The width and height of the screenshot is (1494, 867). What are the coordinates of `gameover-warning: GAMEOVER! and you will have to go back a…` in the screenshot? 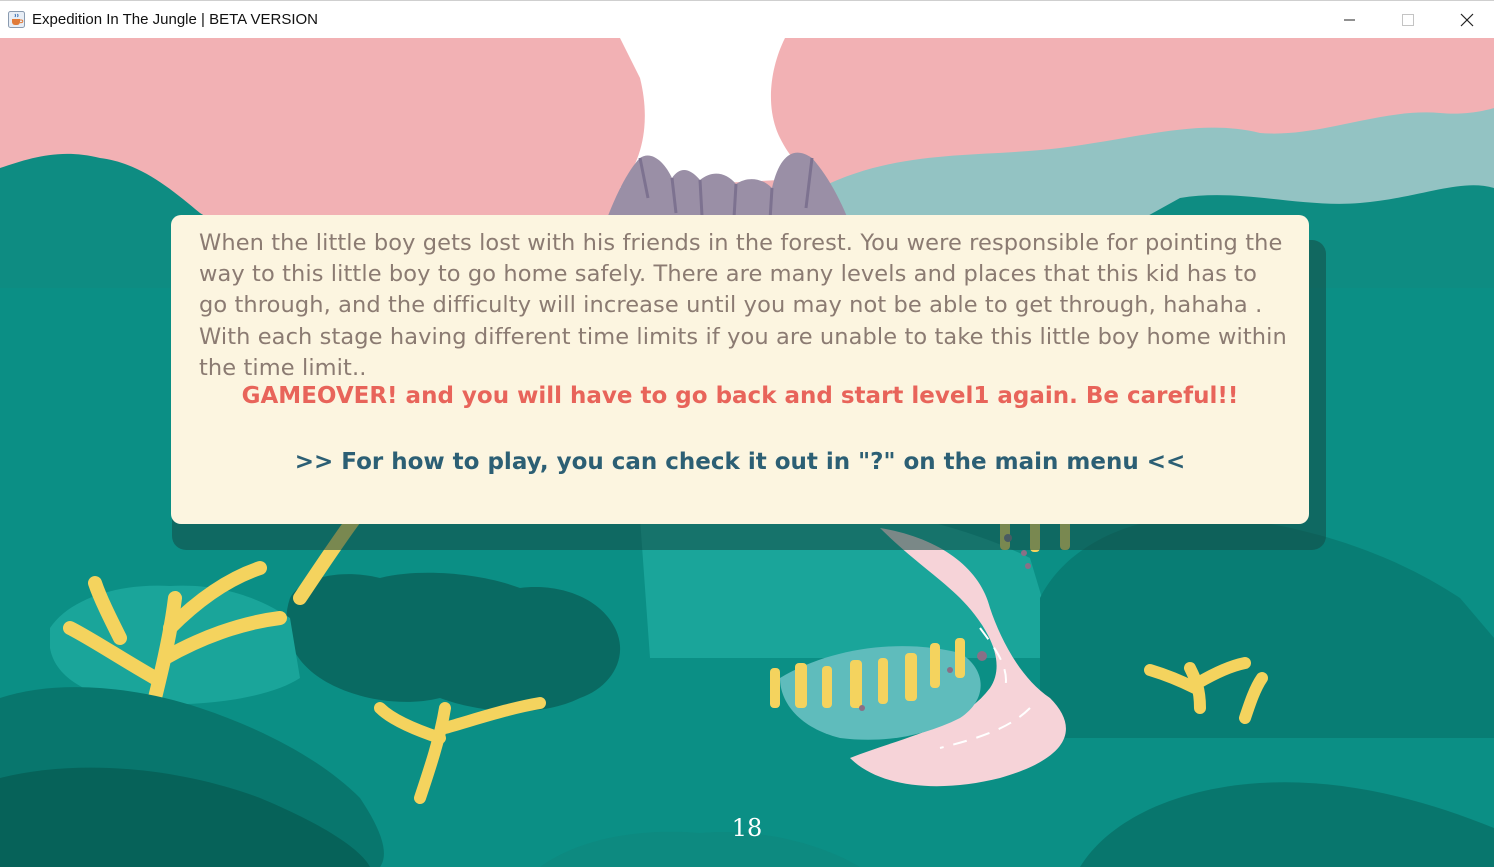 It's located at (740, 396).